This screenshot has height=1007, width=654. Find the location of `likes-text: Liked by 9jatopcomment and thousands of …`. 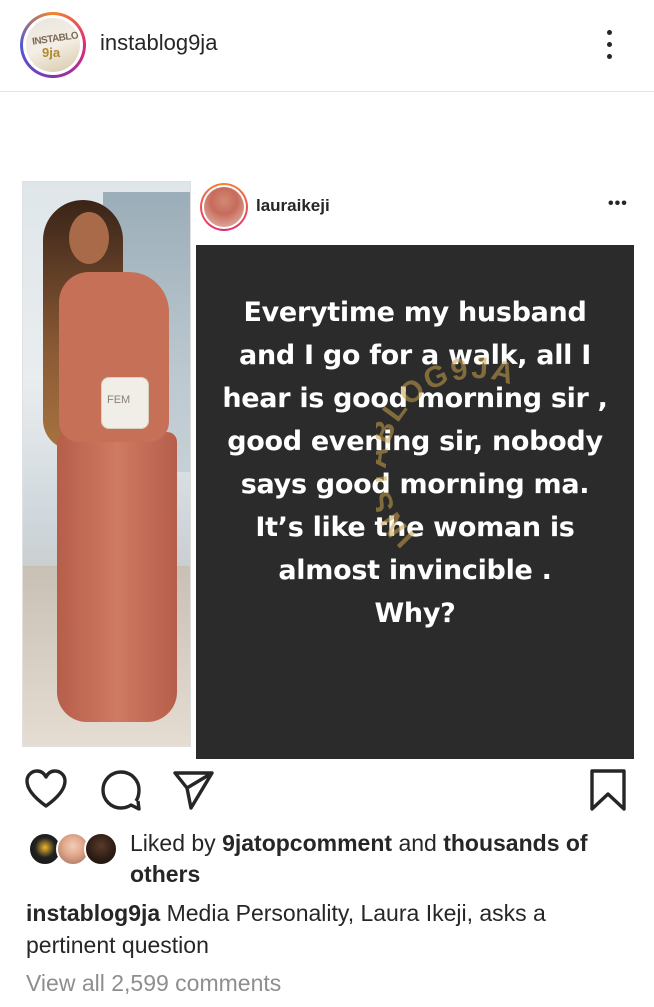

likes-text: Liked by 9jatopcomment and thousands of … is located at coordinates (380, 859).